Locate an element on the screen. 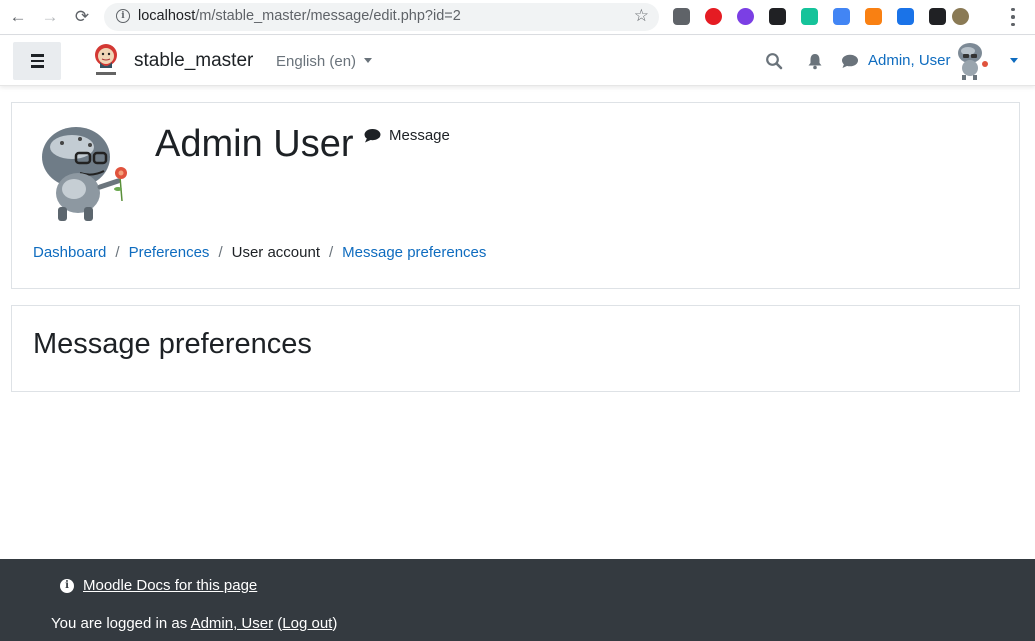 This screenshot has width=1035, height=641. site-name: stable_master is located at coordinates (193, 61).